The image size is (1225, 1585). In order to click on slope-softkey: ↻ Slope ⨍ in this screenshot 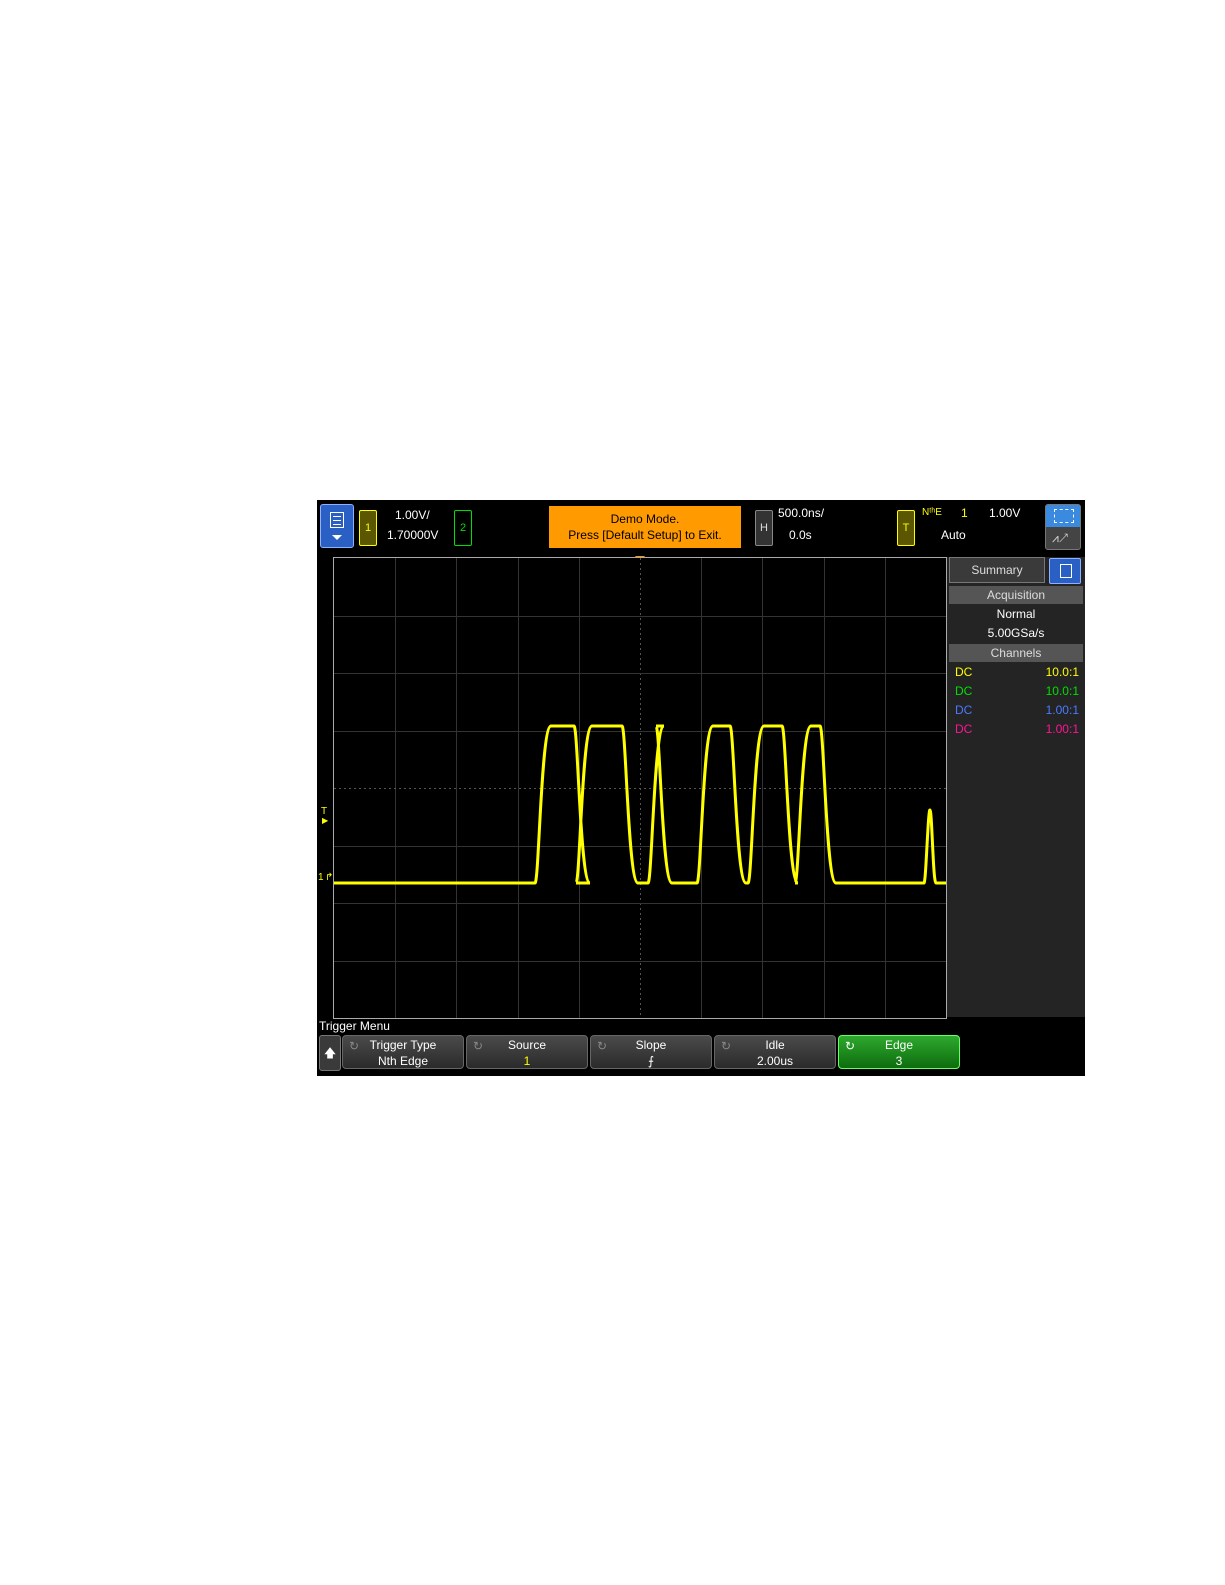, I will do `click(651, 1052)`.